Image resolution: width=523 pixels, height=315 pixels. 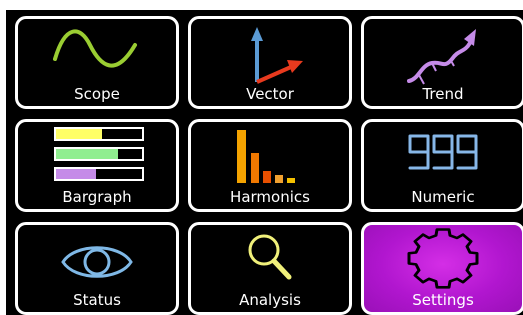 What do you see at coordinates (270, 197) in the screenshot?
I see `harmonics-label: Harmonics` at bounding box center [270, 197].